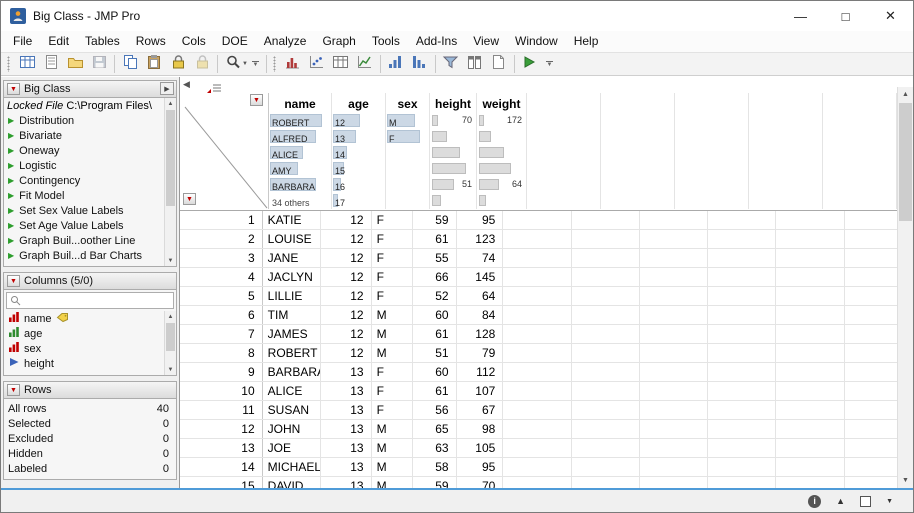 The width and height of the screenshot is (914, 513). Describe the element at coordinates (317, 64) in the screenshot. I see `fit-y-by-x-button` at that location.